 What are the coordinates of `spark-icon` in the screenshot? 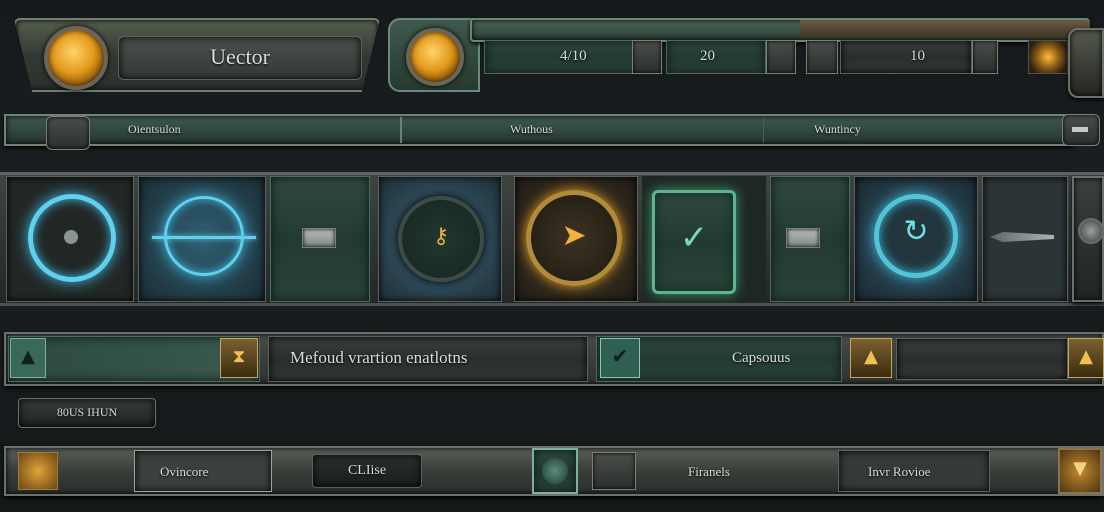 It's located at (1048, 57).